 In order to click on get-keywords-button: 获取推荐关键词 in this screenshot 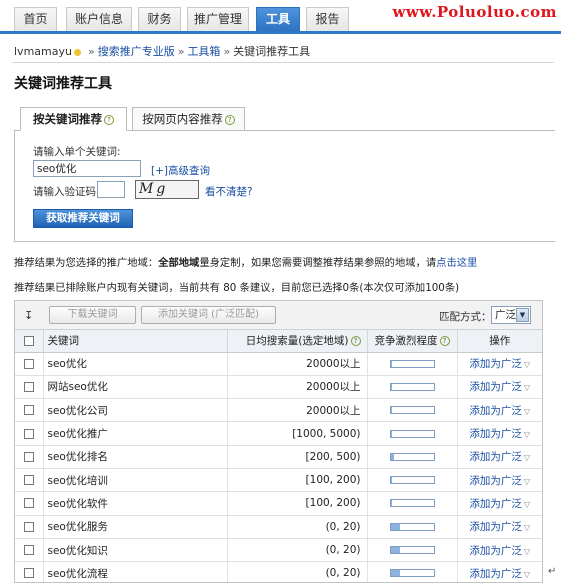, I will do `click(83, 218)`.